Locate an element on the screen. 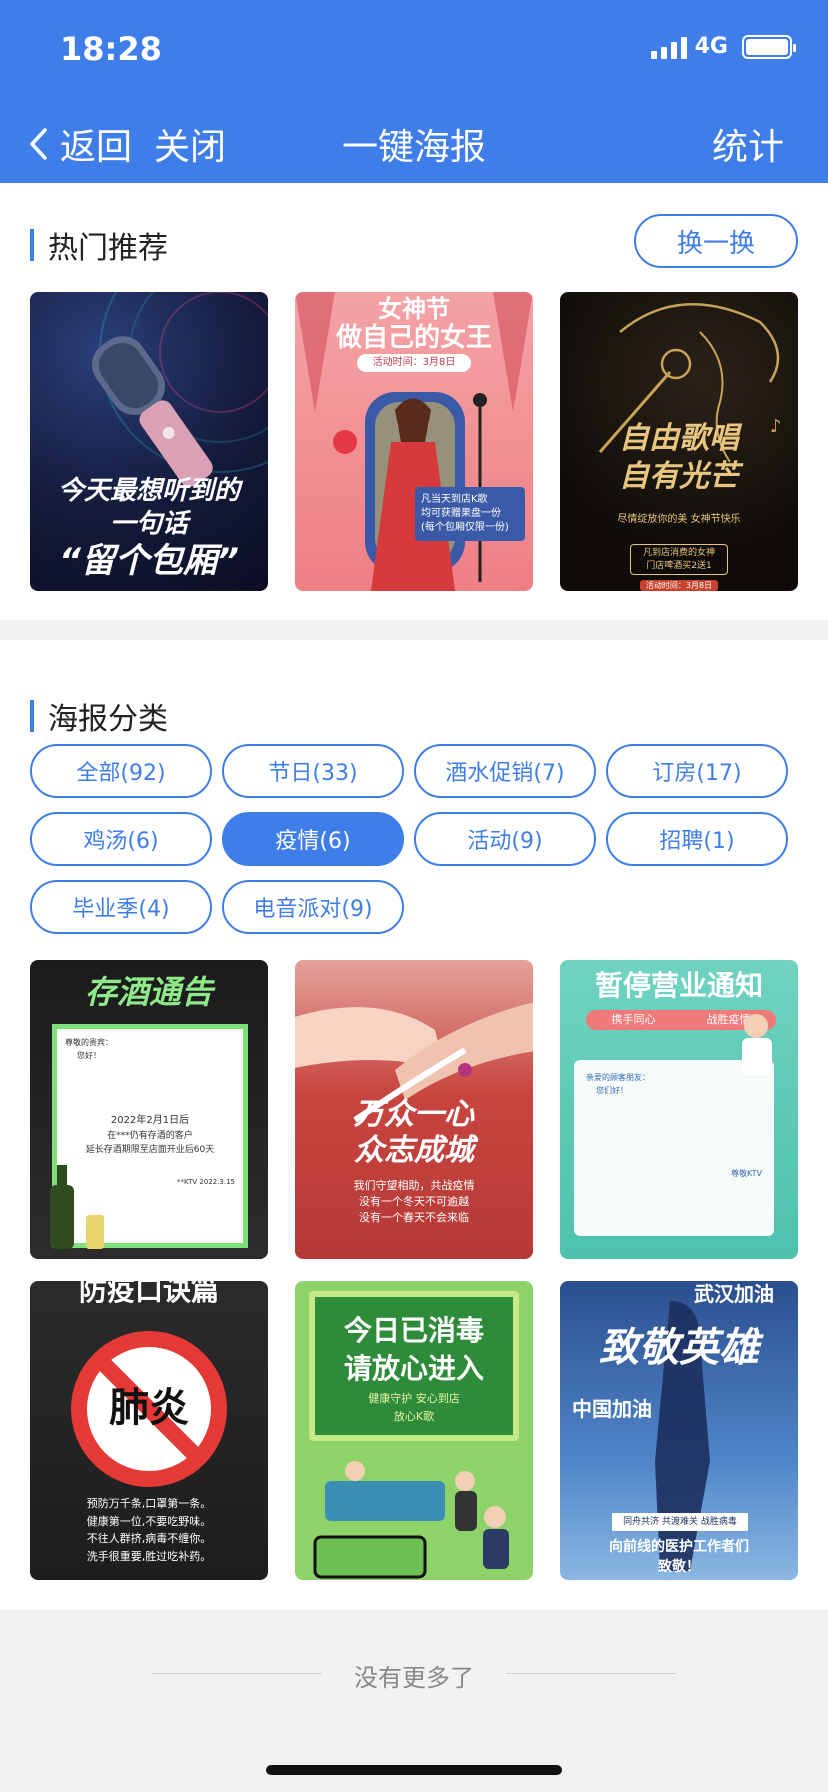 This screenshot has height=1792, width=828. status-time: 18:28 is located at coordinates (111, 49).